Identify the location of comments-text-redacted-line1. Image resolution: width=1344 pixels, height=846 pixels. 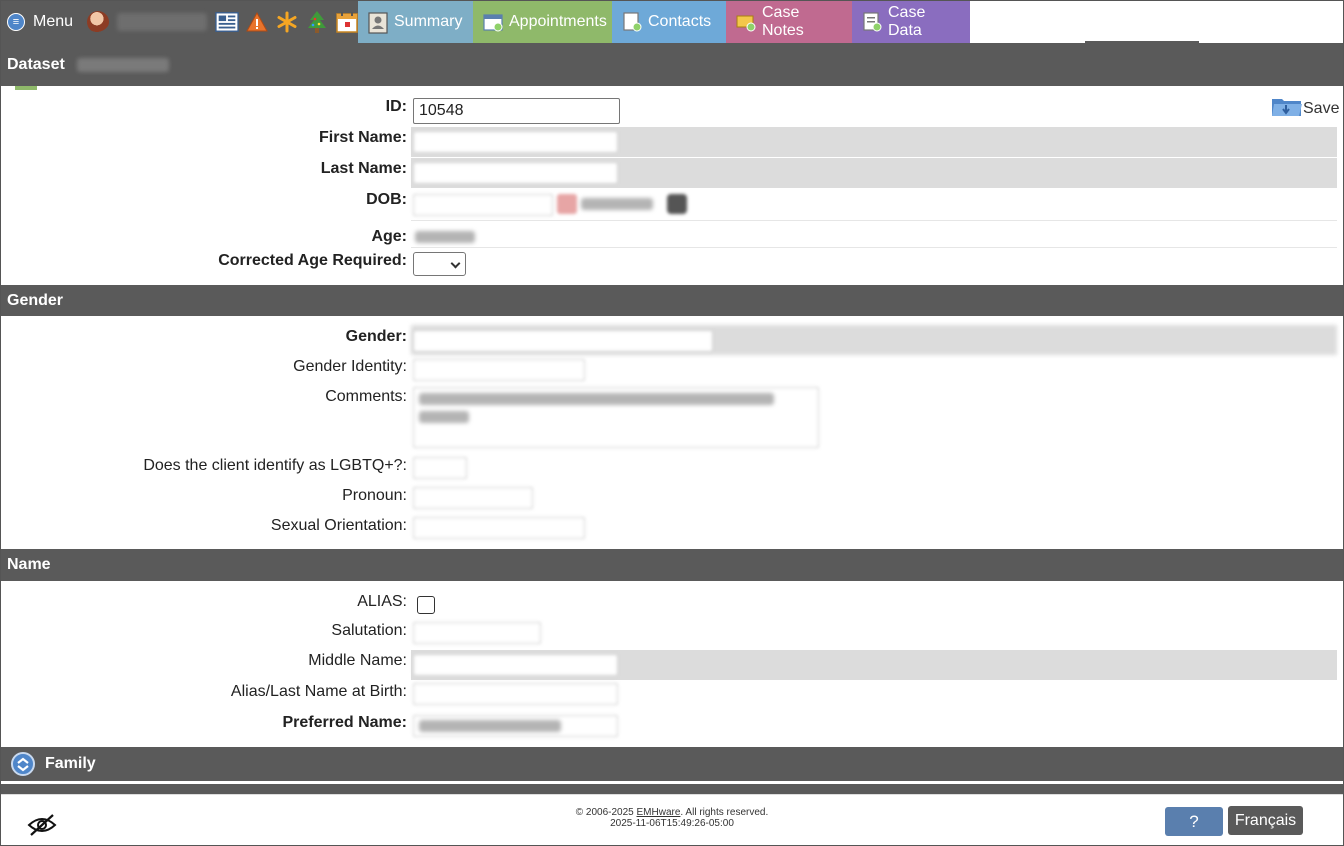
(596, 399).